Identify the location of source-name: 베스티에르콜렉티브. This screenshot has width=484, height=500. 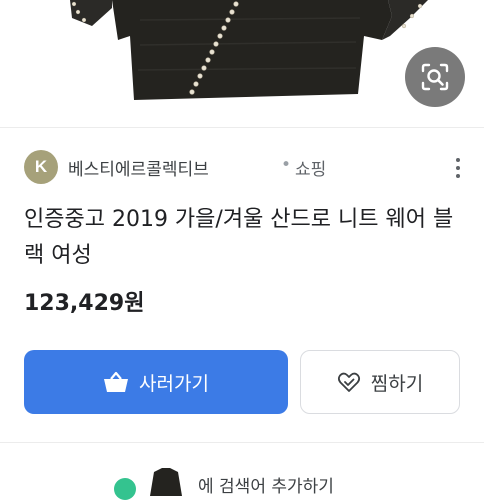
(138, 167).